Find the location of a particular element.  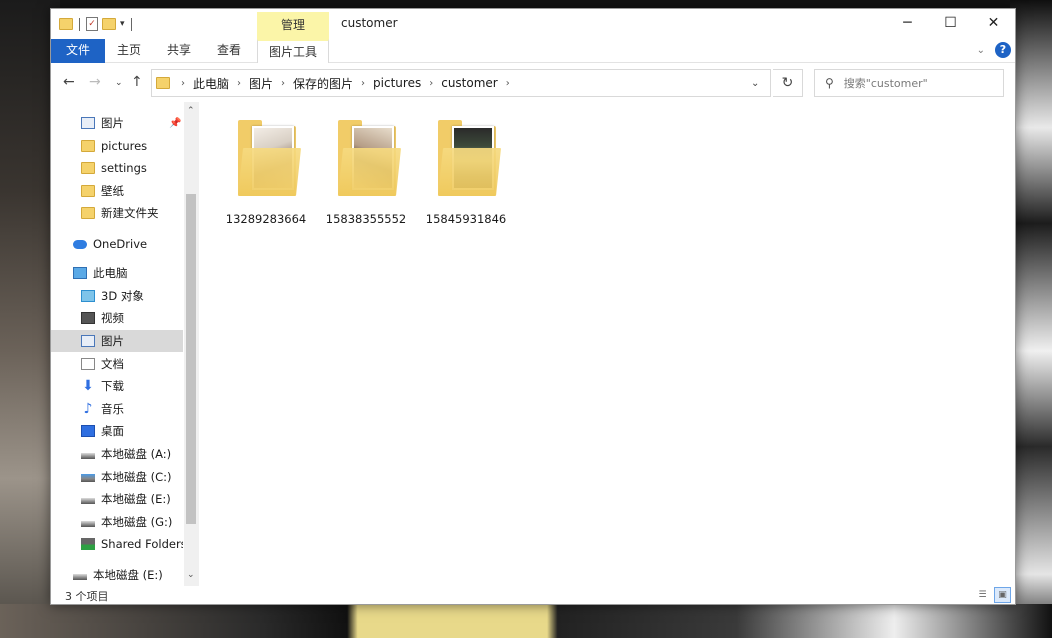

title-bar: ✓ ▾ 管理 customer ─ ☐ ✕ is located at coordinates (533, 24).